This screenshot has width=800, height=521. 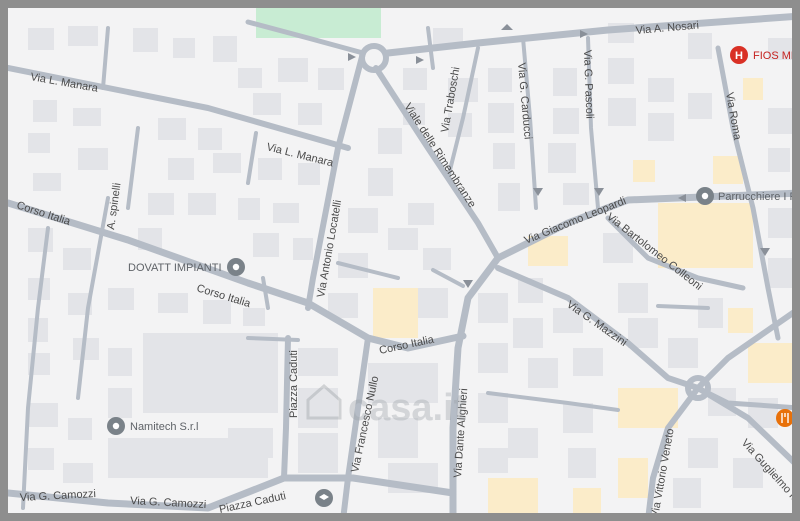 I want to click on poi-label-fios: FIOS MED, so click(x=776, y=56).